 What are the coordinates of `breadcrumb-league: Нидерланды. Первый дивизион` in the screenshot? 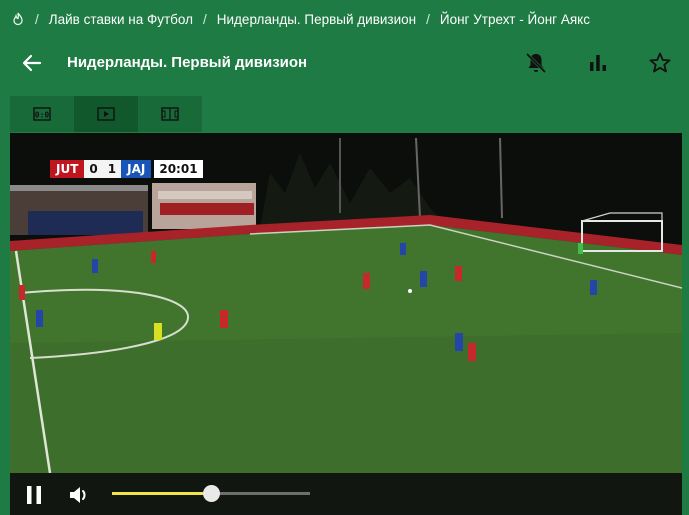 It's located at (316, 19).